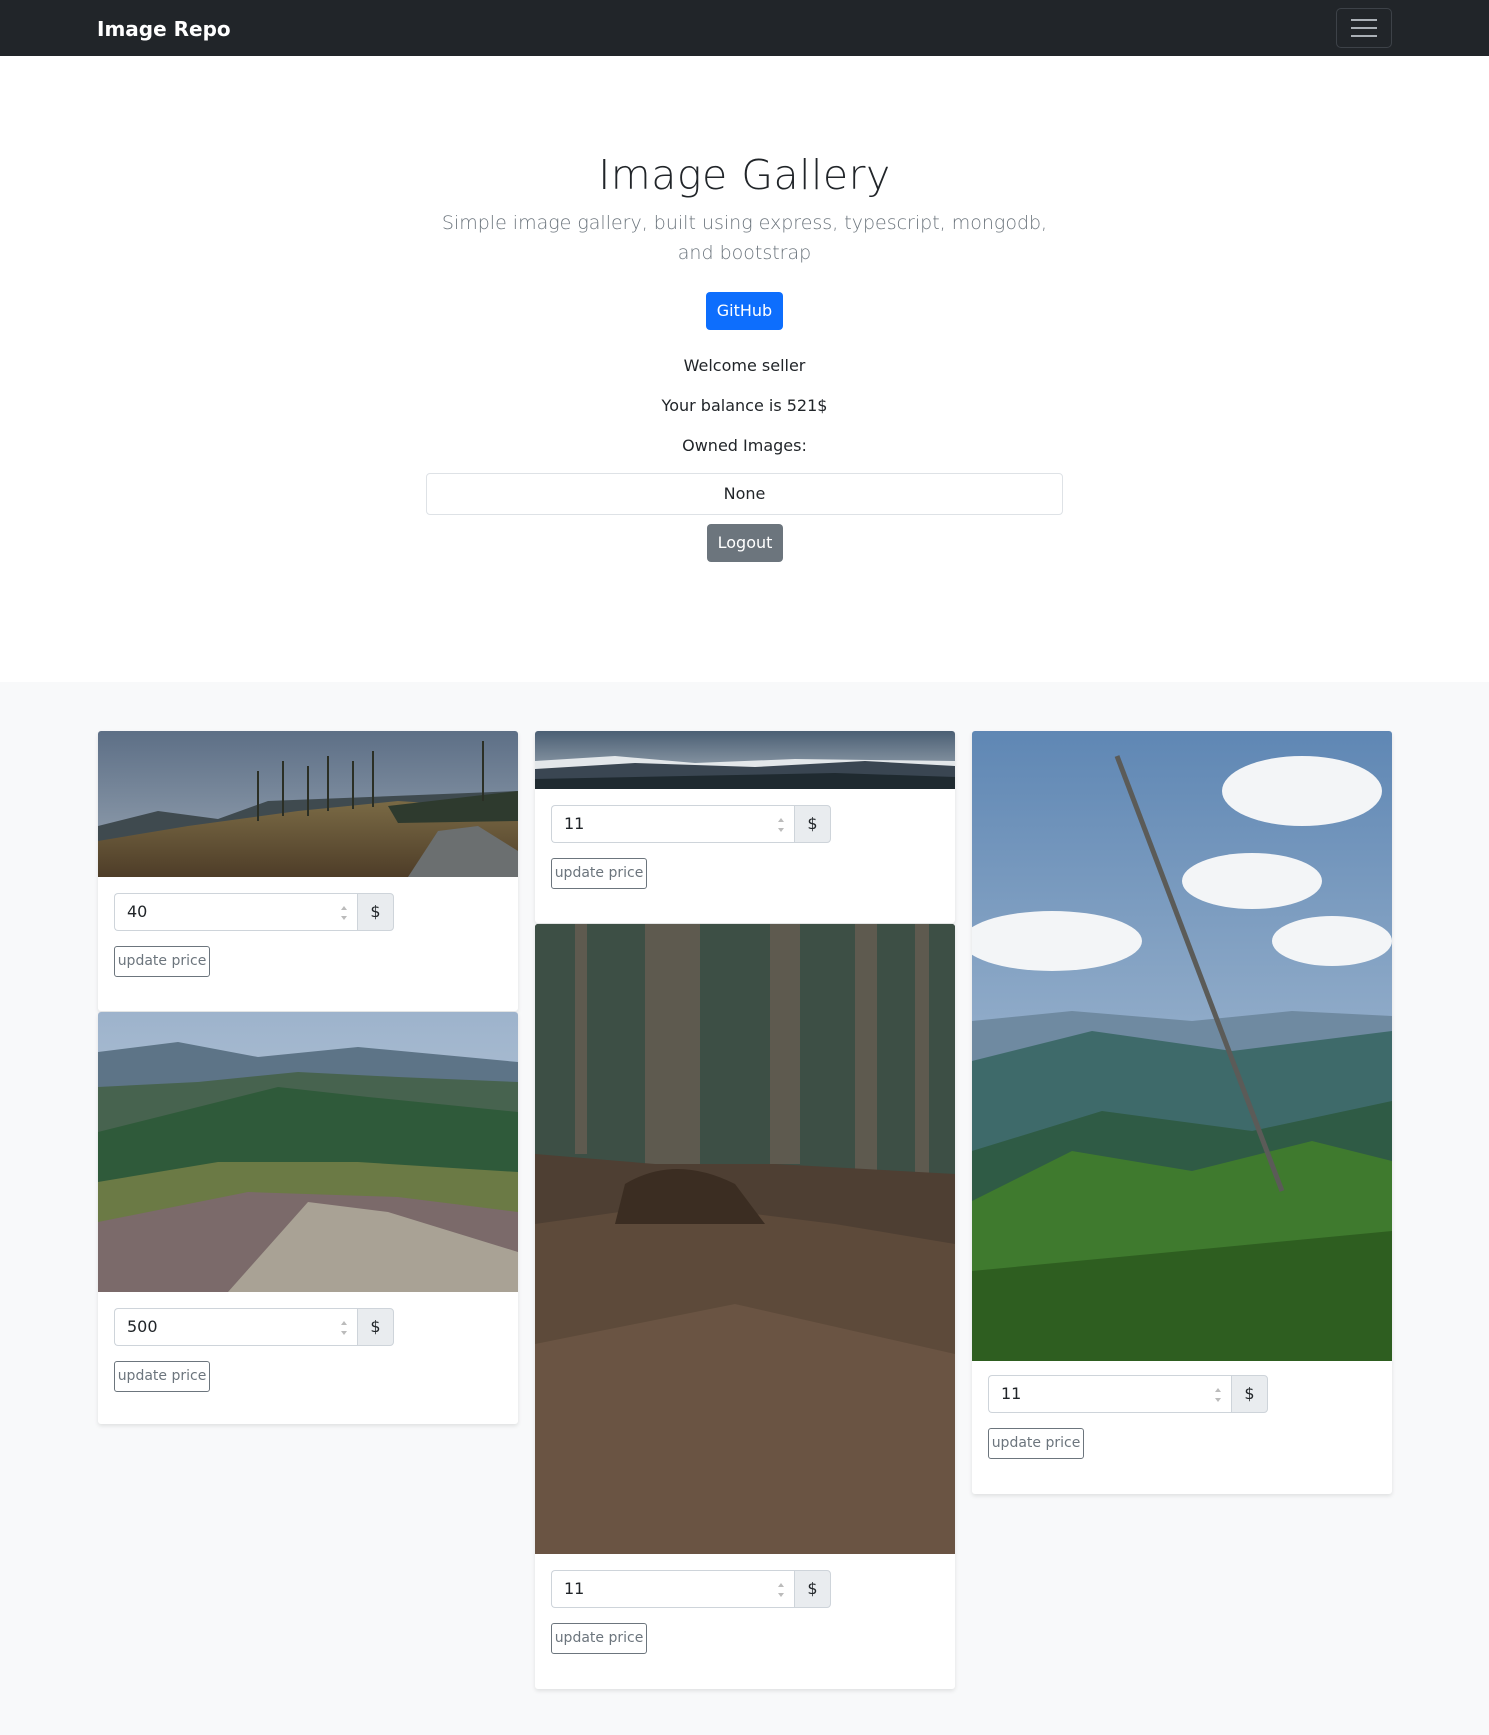 Image resolution: width=1489 pixels, height=1735 pixels. What do you see at coordinates (744, 175) in the screenshot?
I see `page-title: Image Gallery` at bounding box center [744, 175].